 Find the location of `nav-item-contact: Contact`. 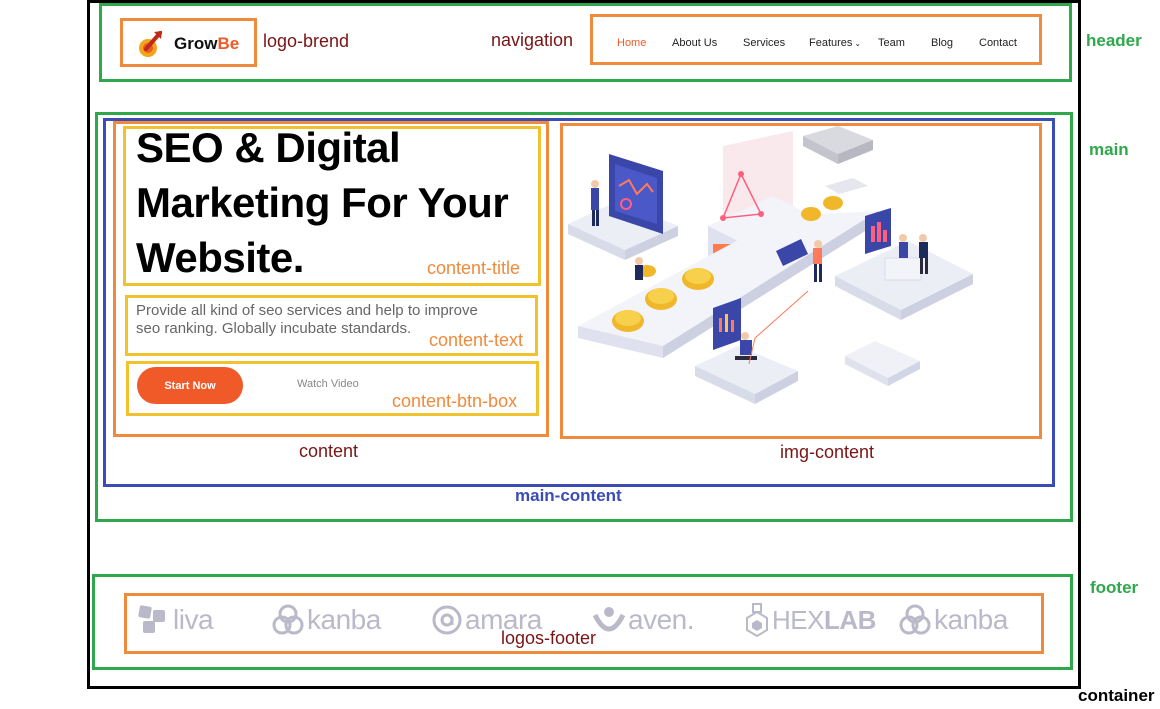

nav-item-contact: Contact is located at coordinates (998, 43).